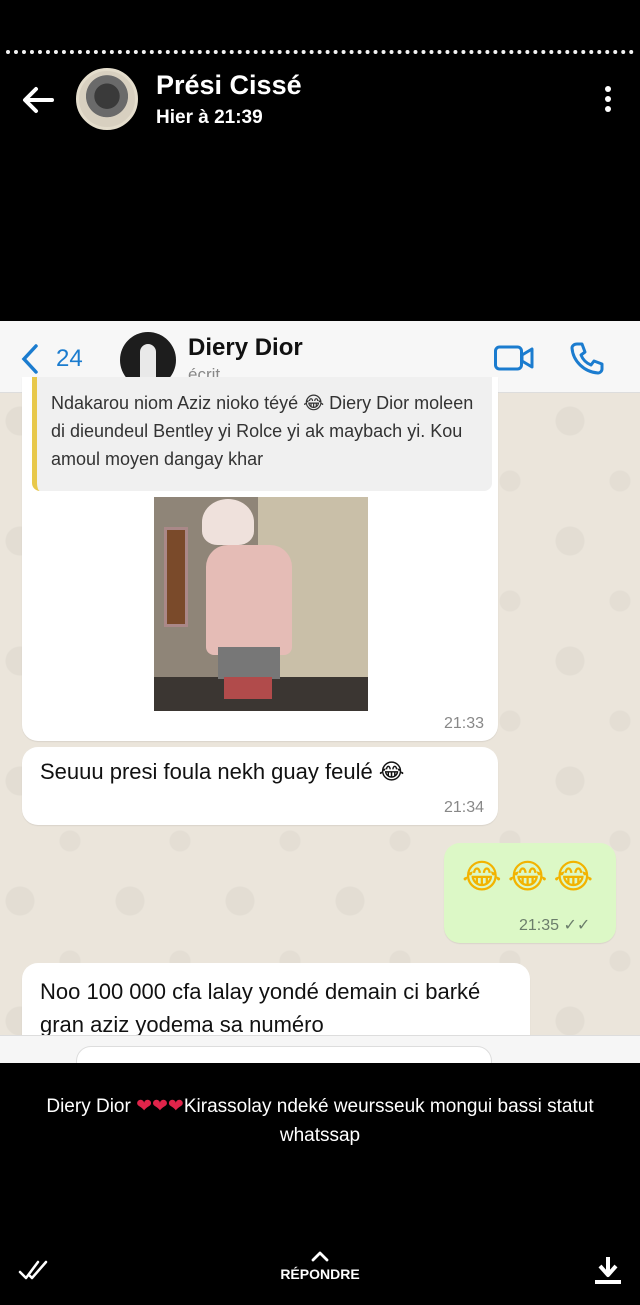 The width and height of the screenshot is (640, 1305). What do you see at coordinates (320, 1256) in the screenshot?
I see `chevron-up-icon` at bounding box center [320, 1256].